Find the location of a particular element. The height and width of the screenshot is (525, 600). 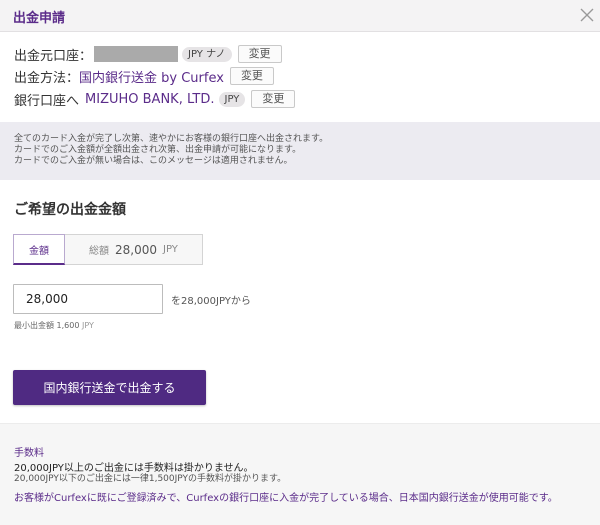

tab-amount: 金額 is located at coordinates (39, 249).